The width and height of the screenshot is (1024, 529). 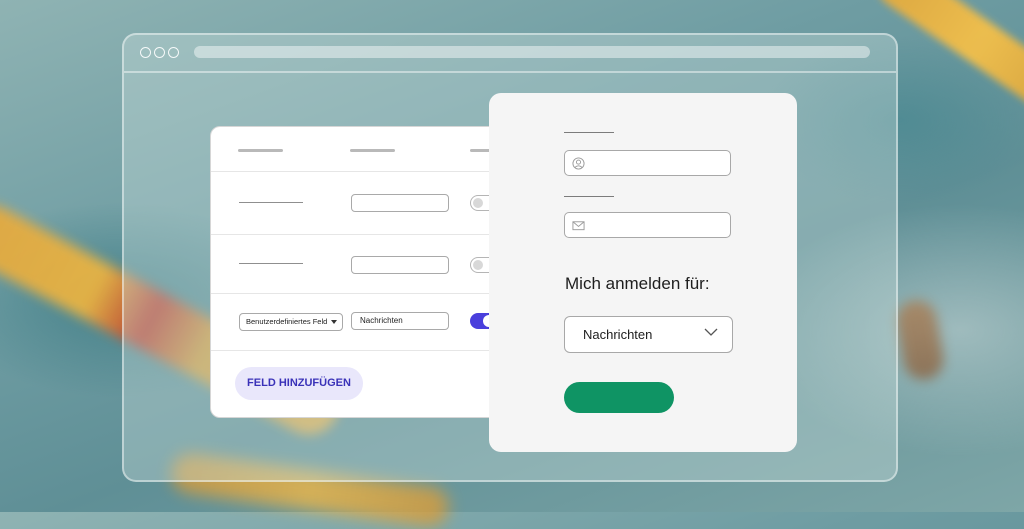 What do you see at coordinates (920, 340) in the screenshot?
I see `swimmer` at bounding box center [920, 340].